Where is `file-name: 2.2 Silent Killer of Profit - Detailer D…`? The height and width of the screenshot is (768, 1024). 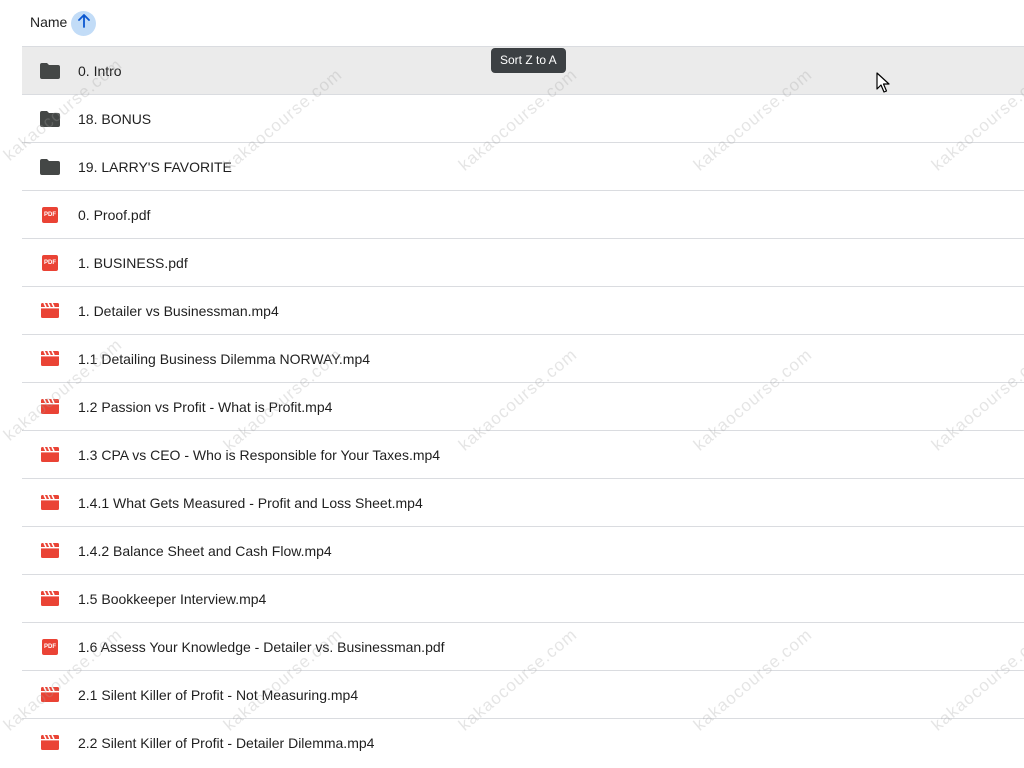 file-name: 2.2 Silent Killer of Profit - Detailer D… is located at coordinates (226, 743).